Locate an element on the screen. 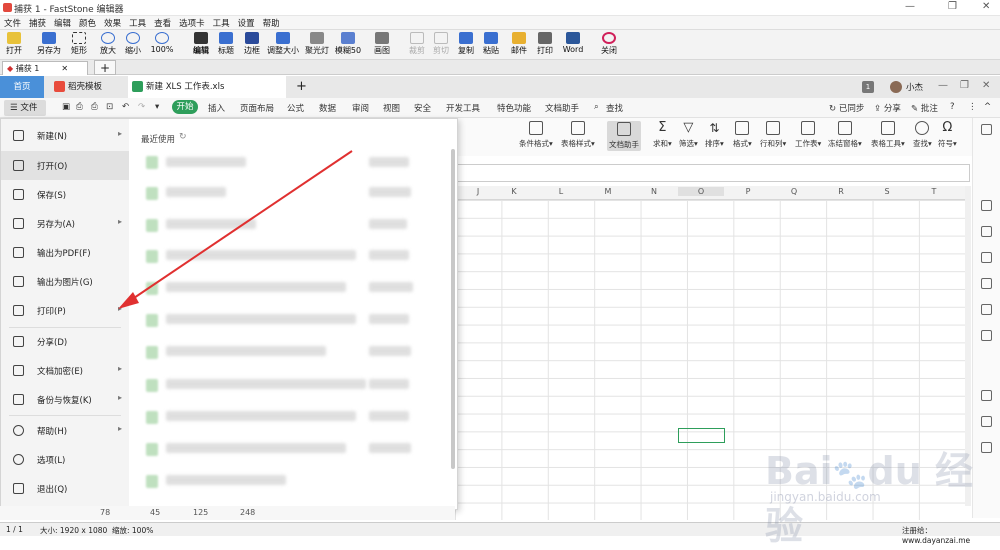 Image resolution: width=1000 pixels, height=550 pixels. recent-scrollbar is located at coordinates (453, 309).